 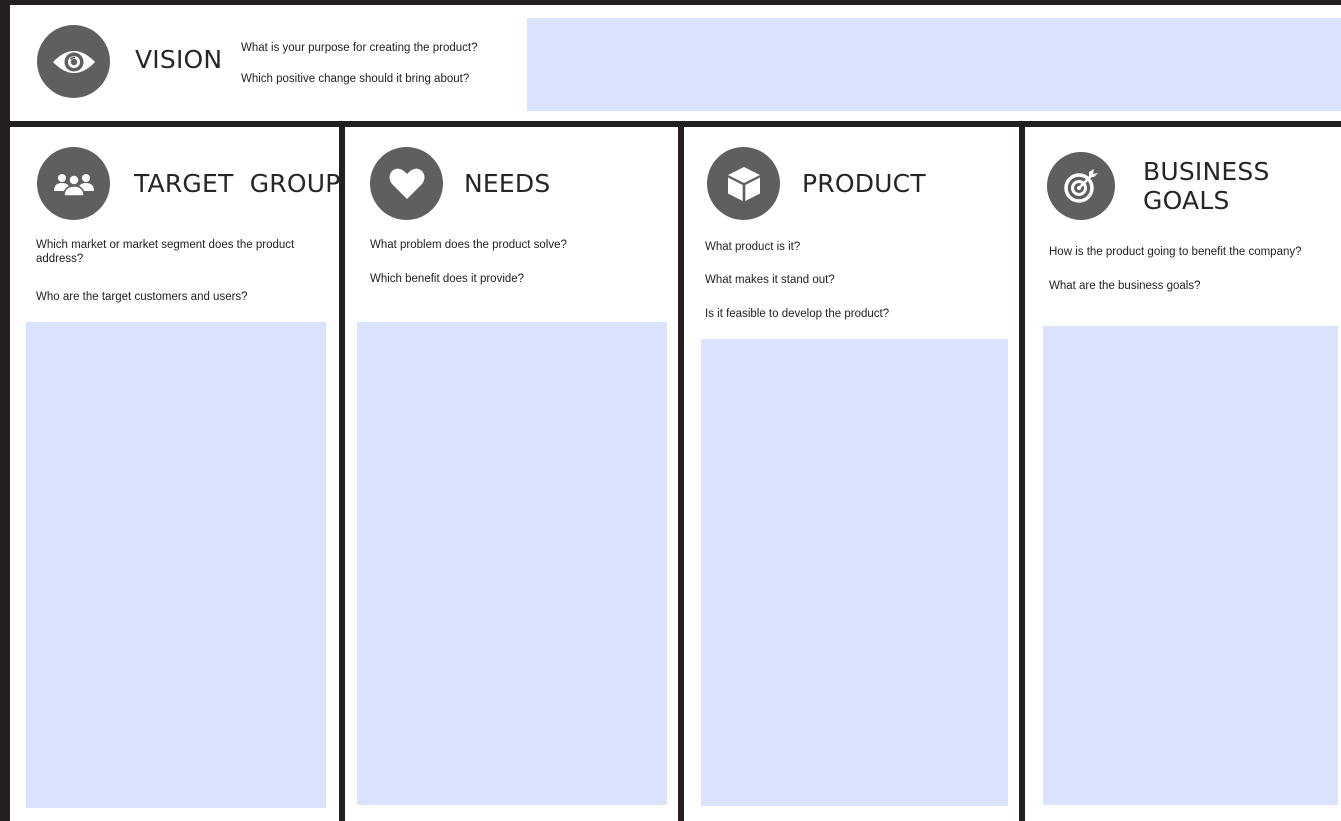 I want to click on vision-answer-area, so click(x=934, y=64).